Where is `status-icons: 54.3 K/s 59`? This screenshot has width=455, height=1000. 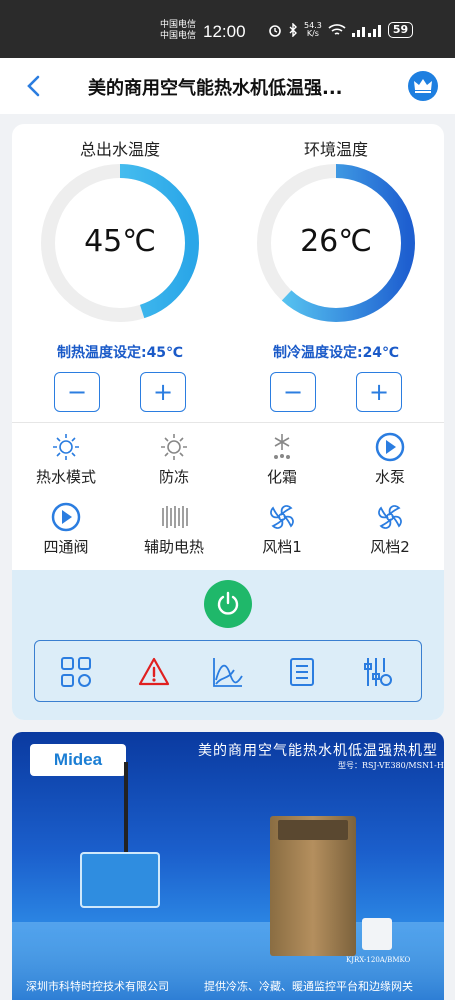
status-icons: 54.3 K/s 59 is located at coordinates (341, 30).